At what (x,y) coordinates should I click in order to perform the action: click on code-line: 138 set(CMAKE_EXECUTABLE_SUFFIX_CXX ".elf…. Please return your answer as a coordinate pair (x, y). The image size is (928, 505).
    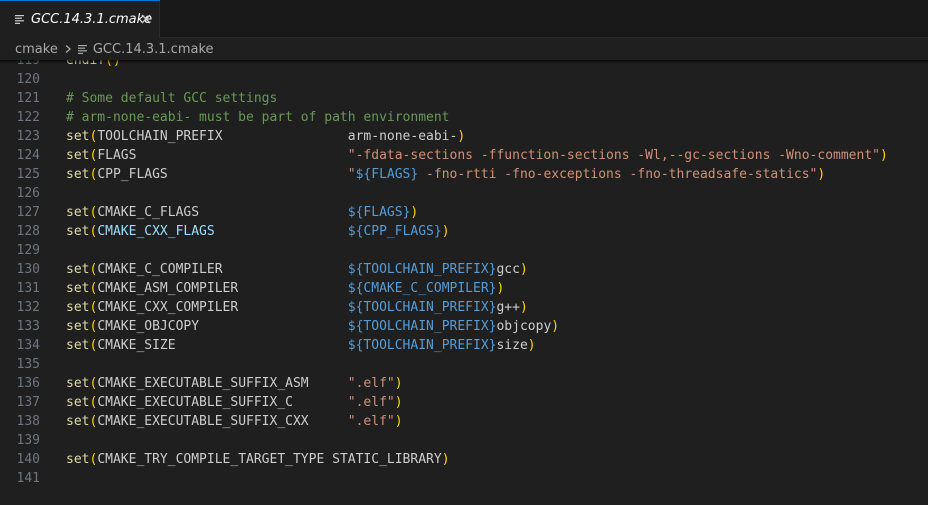
    Looking at the image, I should click on (464, 421).